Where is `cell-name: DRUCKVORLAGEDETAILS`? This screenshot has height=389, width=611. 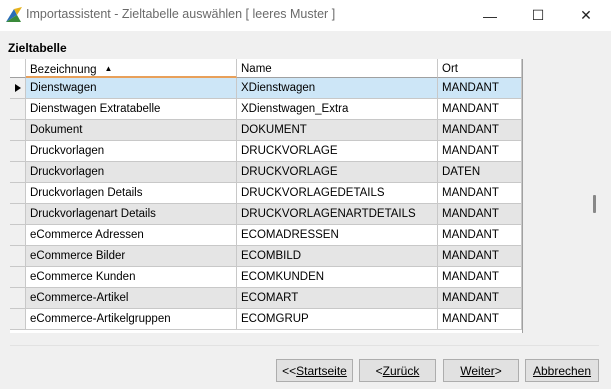
cell-name: DRUCKVORLAGEDETAILS is located at coordinates (337, 193).